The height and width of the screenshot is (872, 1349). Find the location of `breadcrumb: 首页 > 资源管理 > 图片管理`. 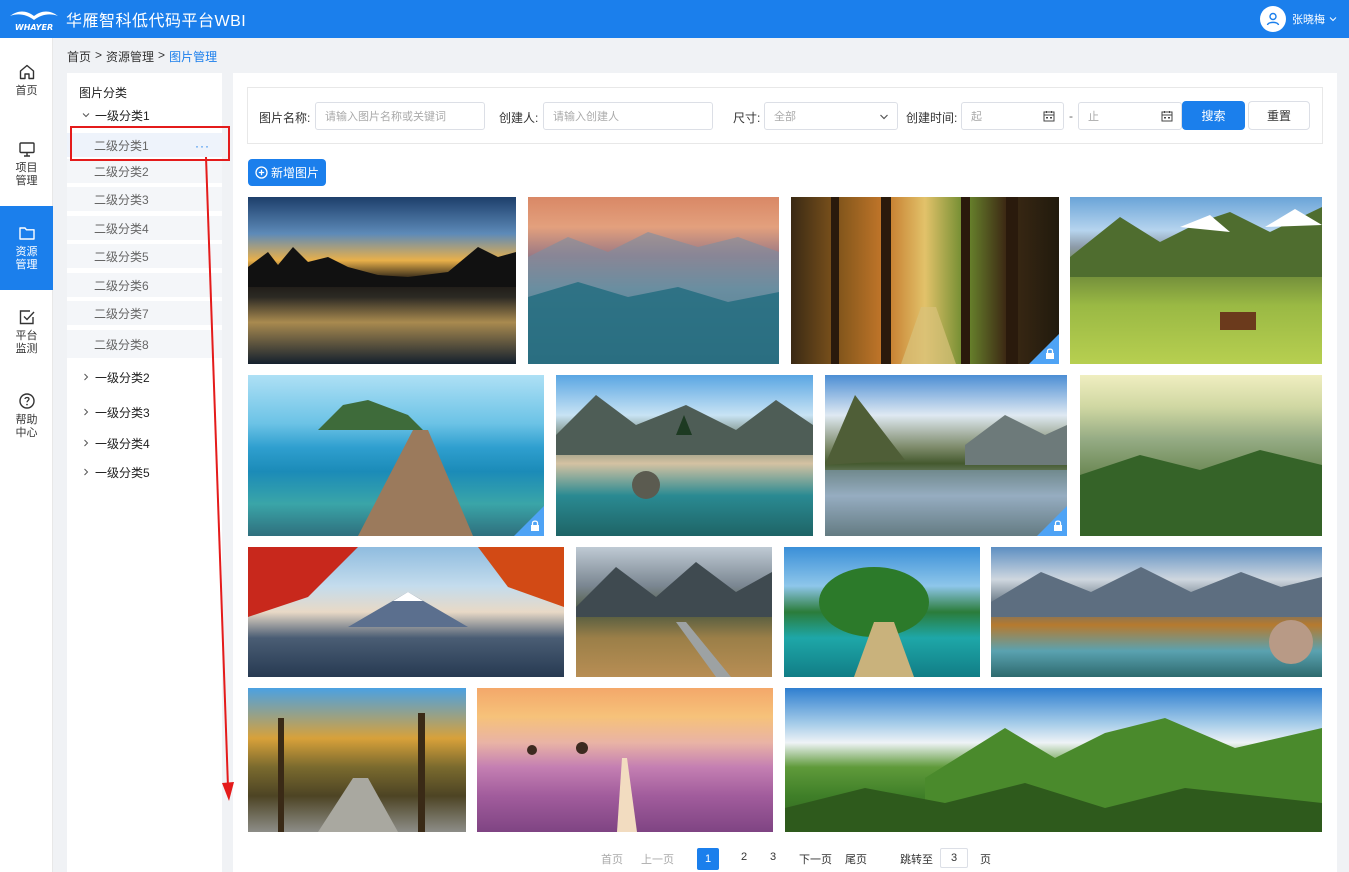

breadcrumb: 首页 > 资源管理 > 图片管理 is located at coordinates (142, 56).